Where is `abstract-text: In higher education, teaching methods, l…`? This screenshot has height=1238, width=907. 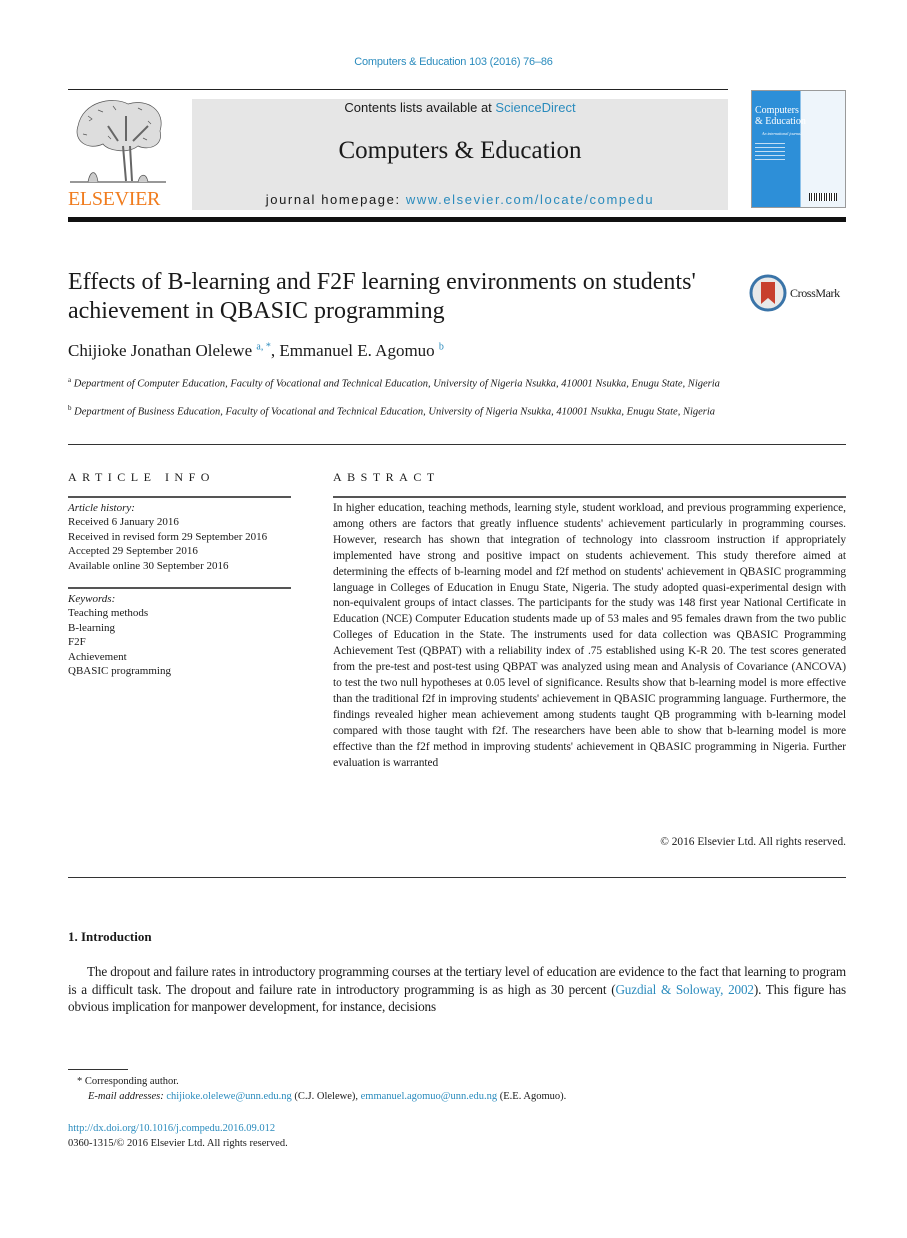 abstract-text: In higher education, teaching methods, l… is located at coordinates (589, 635).